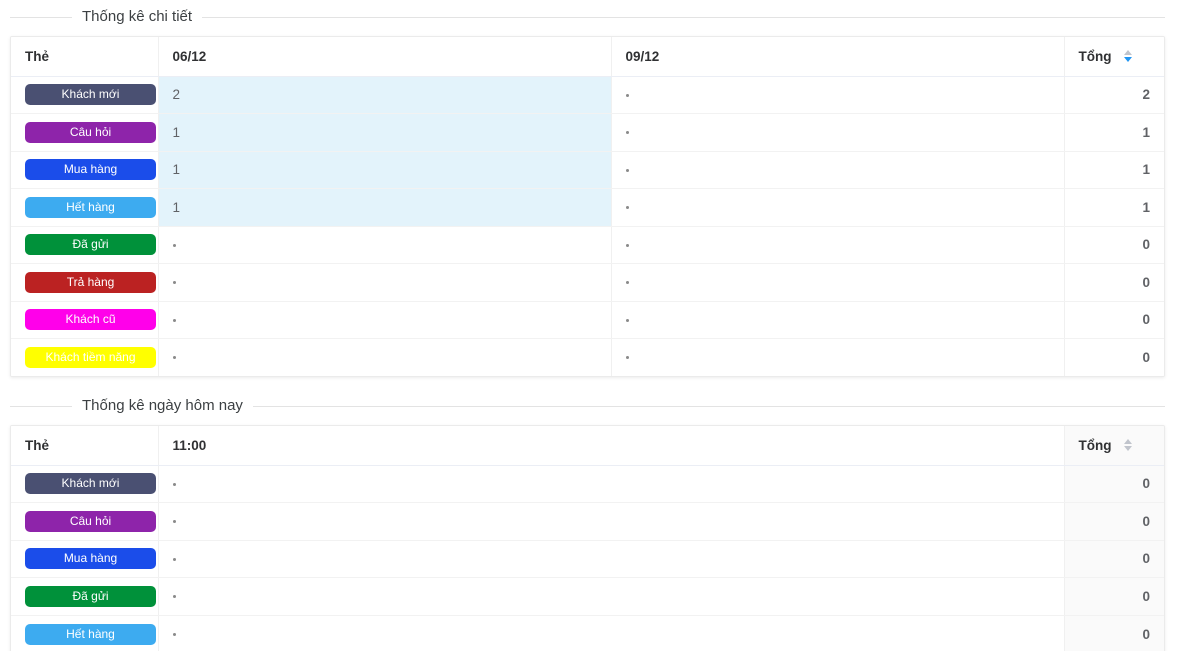  I want to click on column-header-date-2: 09/12, so click(838, 57).